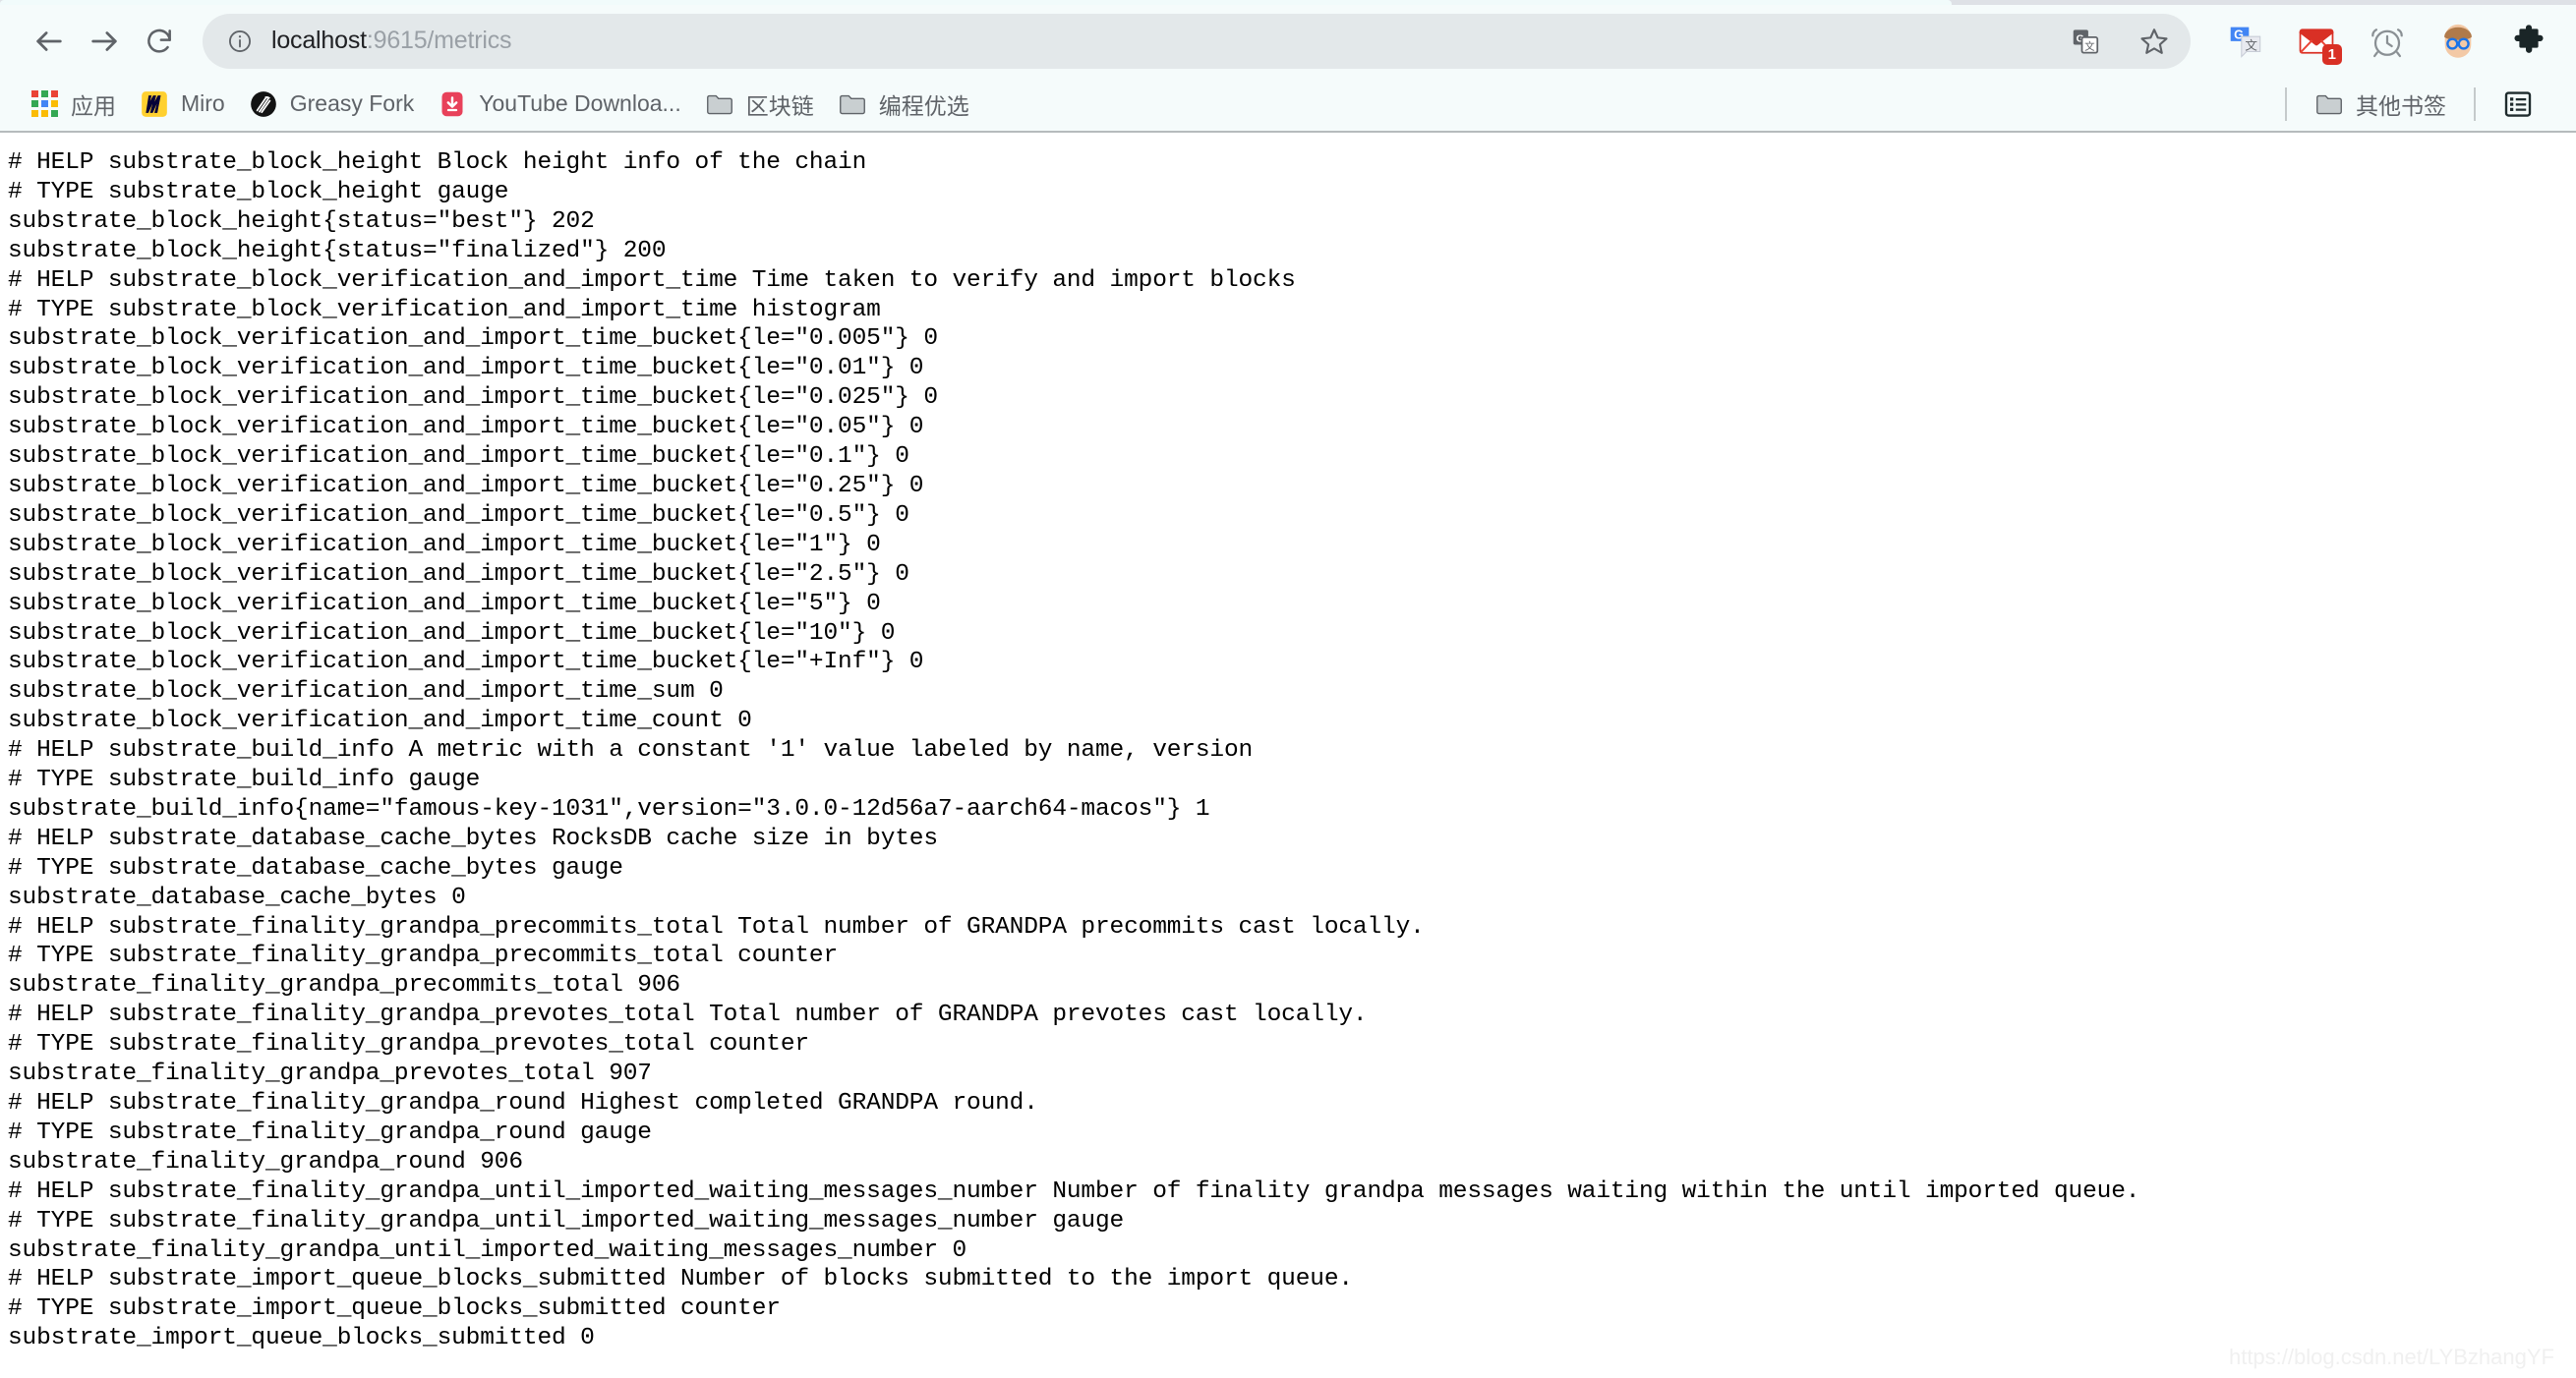 Image resolution: width=2576 pixels, height=1378 pixels. I want to click on bookmark-miro: Miro, so click(182, 104).